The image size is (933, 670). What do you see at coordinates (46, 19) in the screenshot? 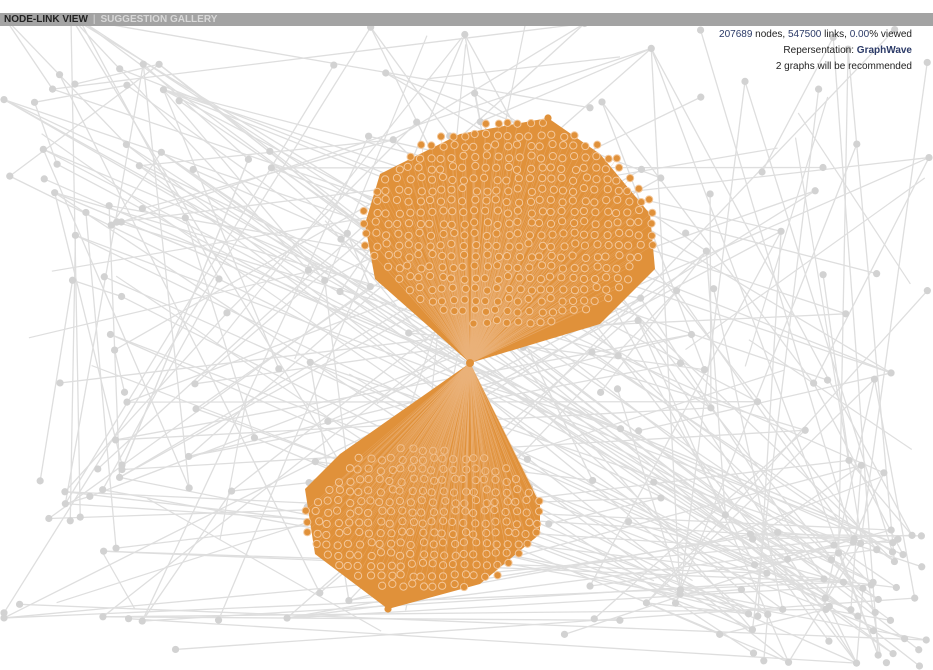
I see `tab-node-link-view: NODE-LINK VIEW` at bounding box center [46, 19].